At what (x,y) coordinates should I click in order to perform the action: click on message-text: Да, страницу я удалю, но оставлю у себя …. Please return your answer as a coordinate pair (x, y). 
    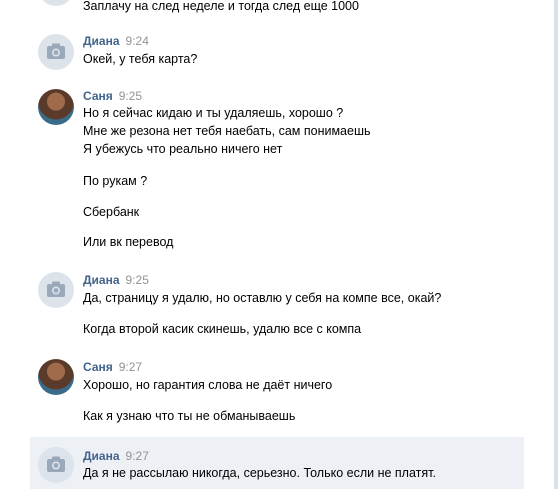
    Looking at the image, I should click on (262, 298).